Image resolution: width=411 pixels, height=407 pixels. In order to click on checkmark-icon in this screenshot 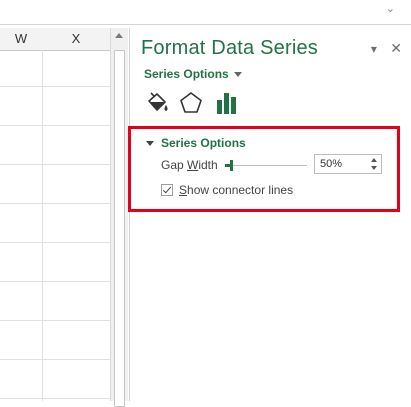, I will do `click(167, 189)`.